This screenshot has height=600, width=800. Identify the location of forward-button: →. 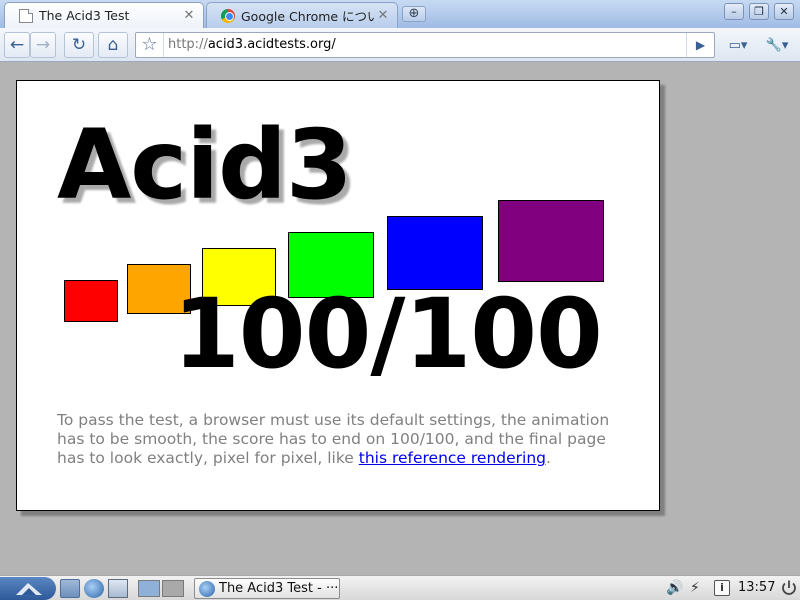
(43, 45).